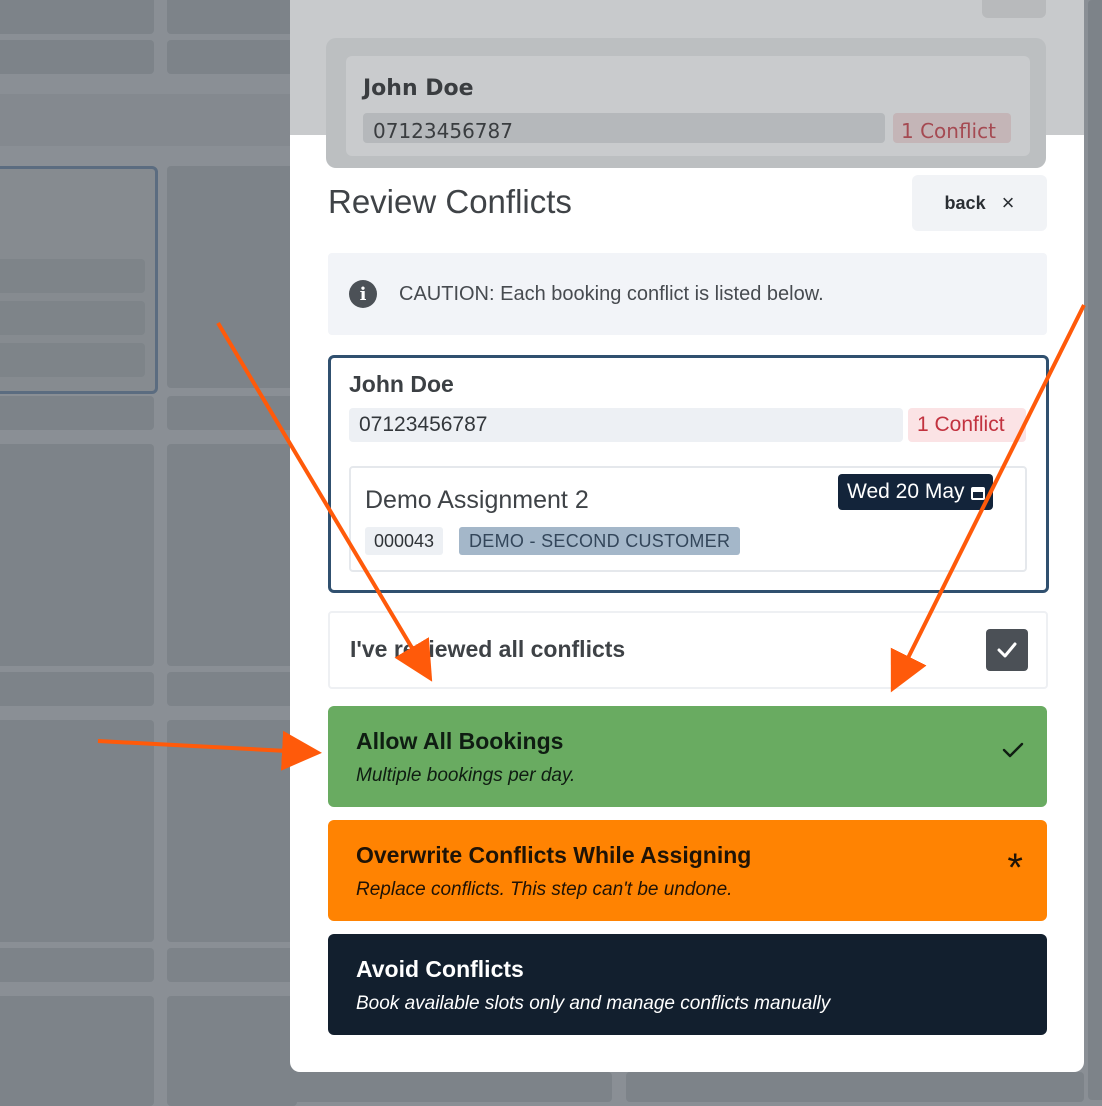  Describe the element at coordinates (450, 201) in the screenshot. I see `modal-title: Review Conflicts` at that location.